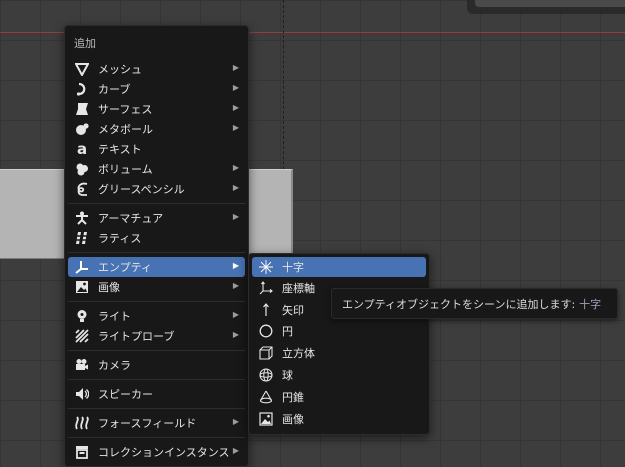 The image size is (625, 467). I want to click on menu-item-force-field: フォースフィールド ▶, so click(156, 423).